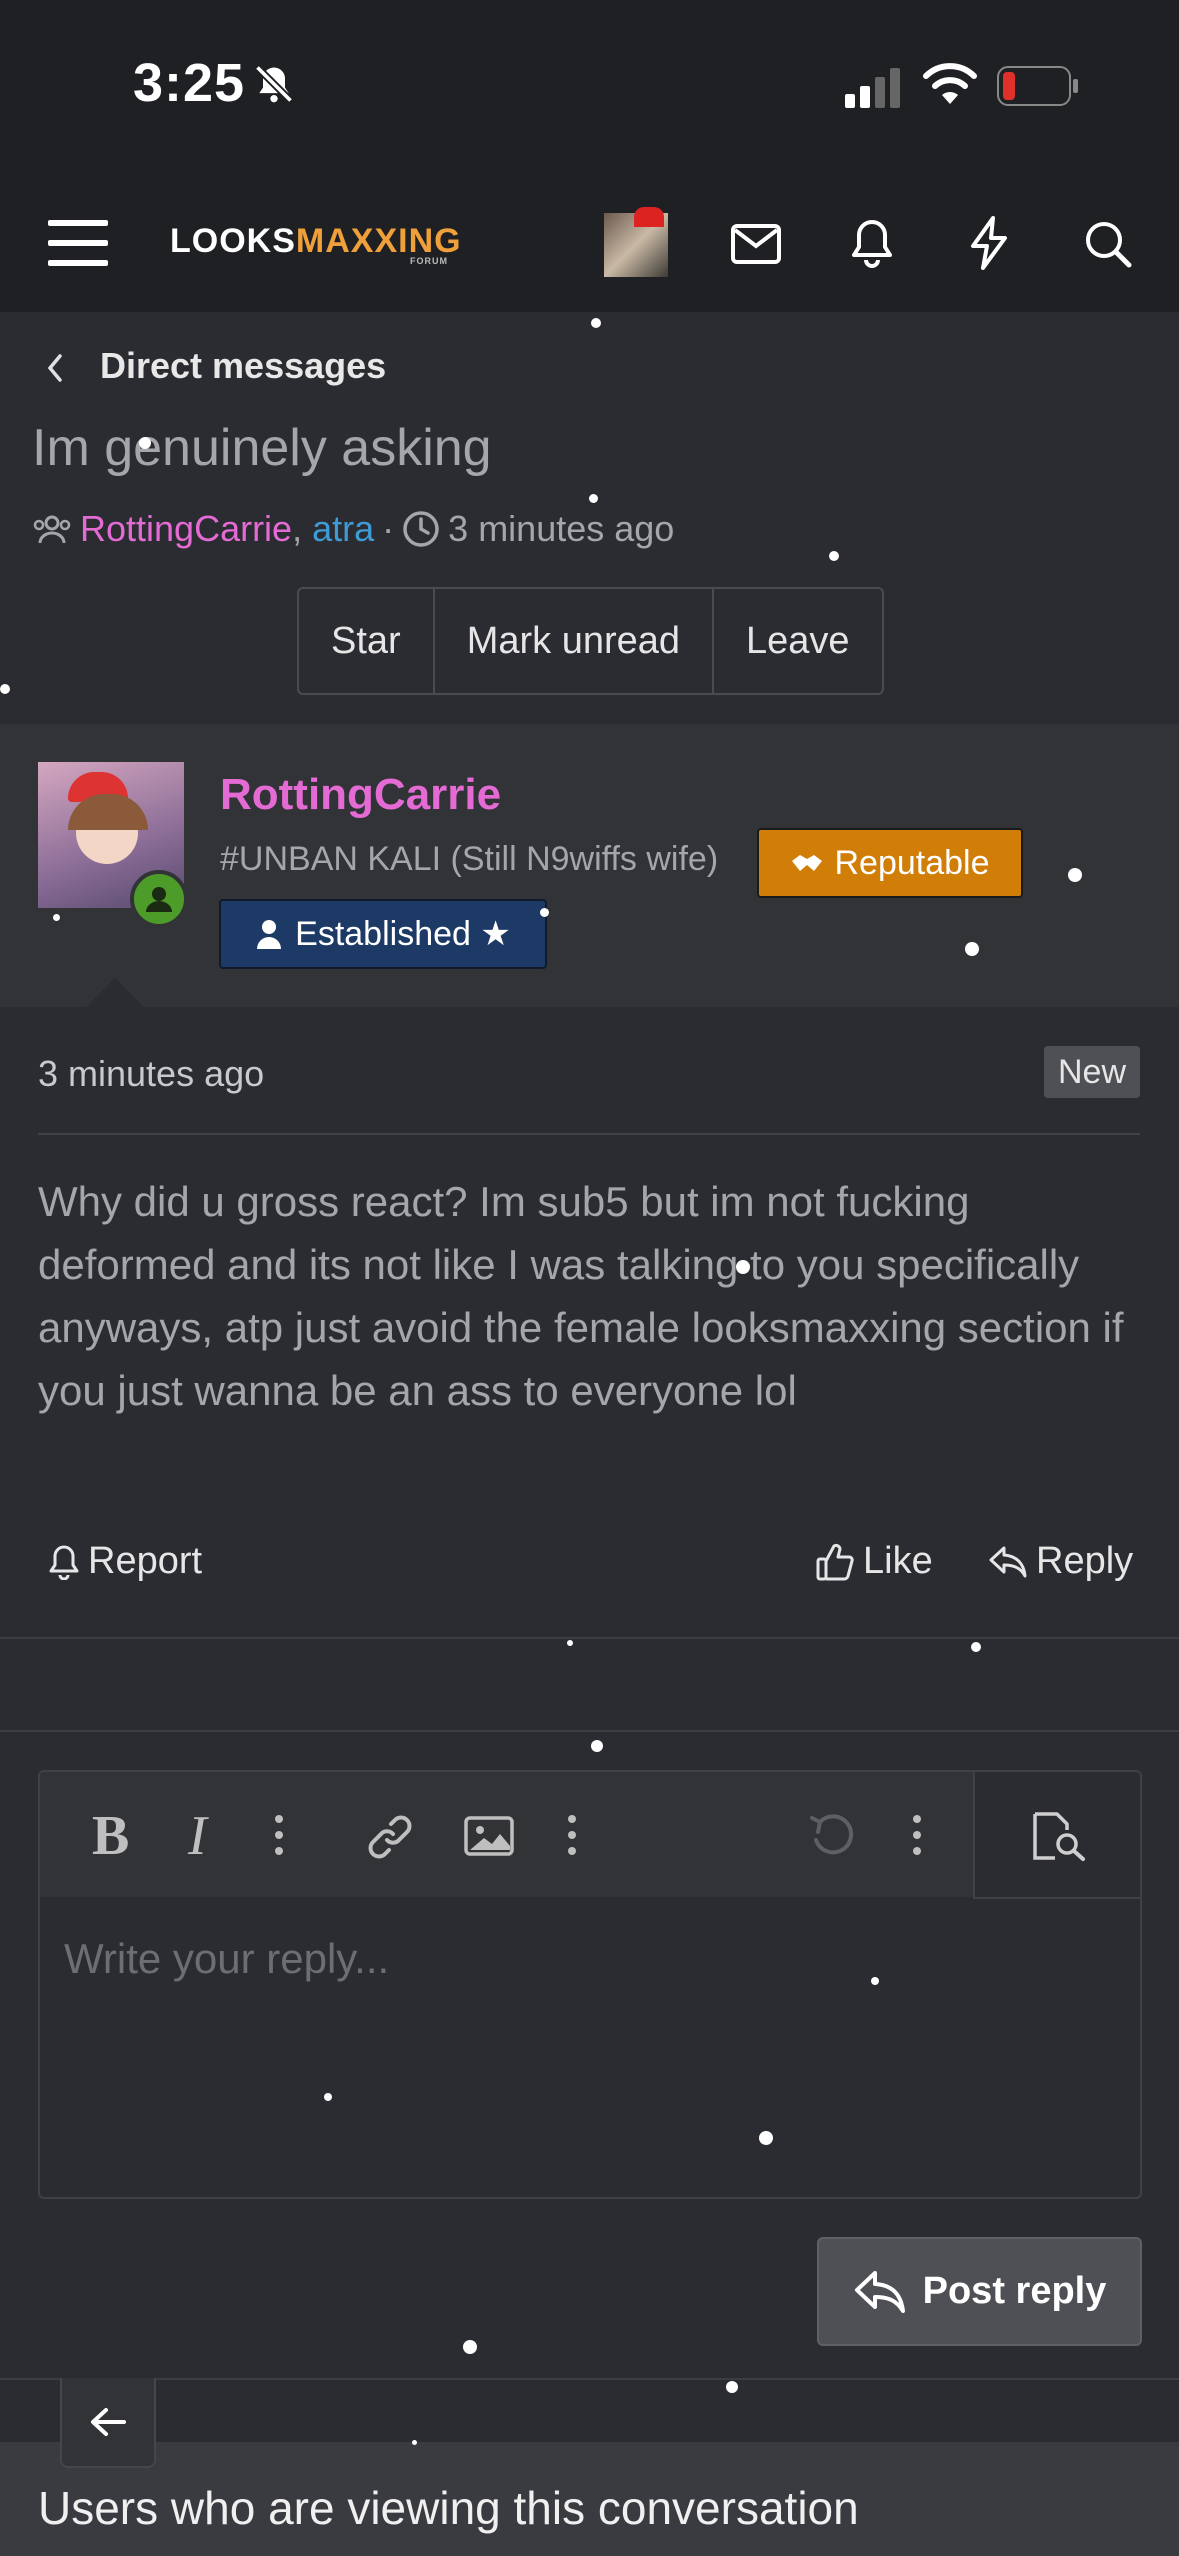  Describe the element at coordinates (798, 641) in the screenshot. I see `leave-button: Leave` at that location.